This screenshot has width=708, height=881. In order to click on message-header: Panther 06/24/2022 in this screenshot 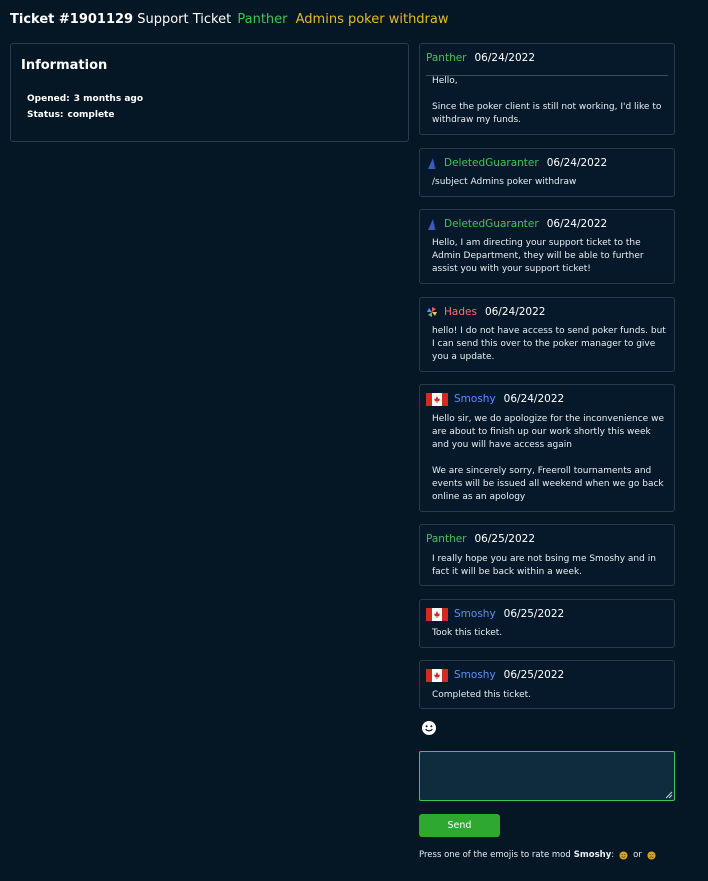, I will do `click(480, 58)`.